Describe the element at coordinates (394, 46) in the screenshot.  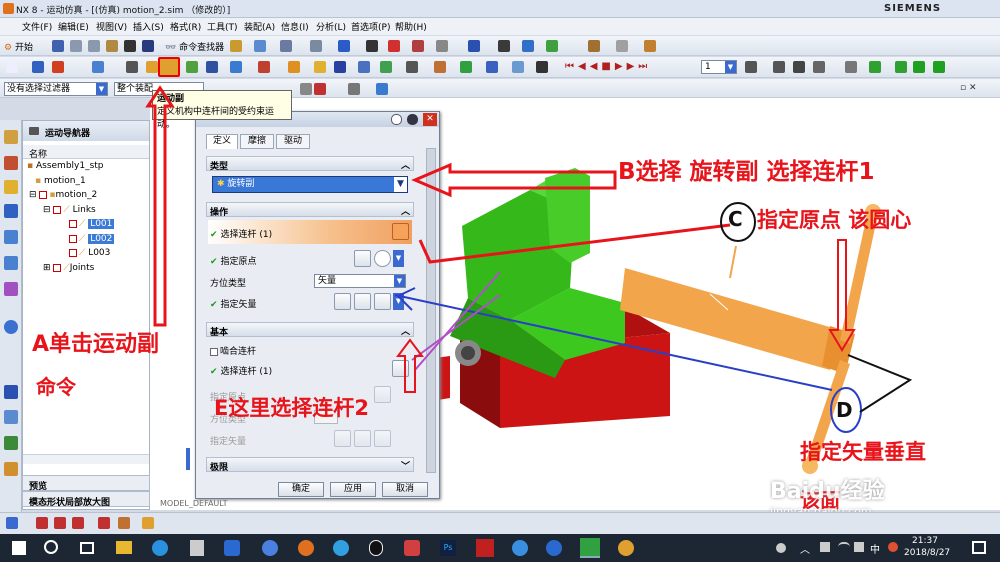
I see `color-icon` at that location.